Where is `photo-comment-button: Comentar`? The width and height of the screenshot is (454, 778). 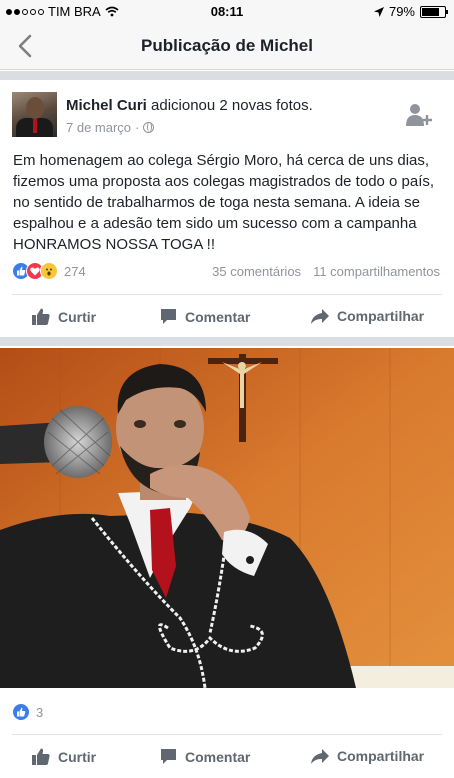 photo-comment-button: Comentar is located at coordinates (205, 756).